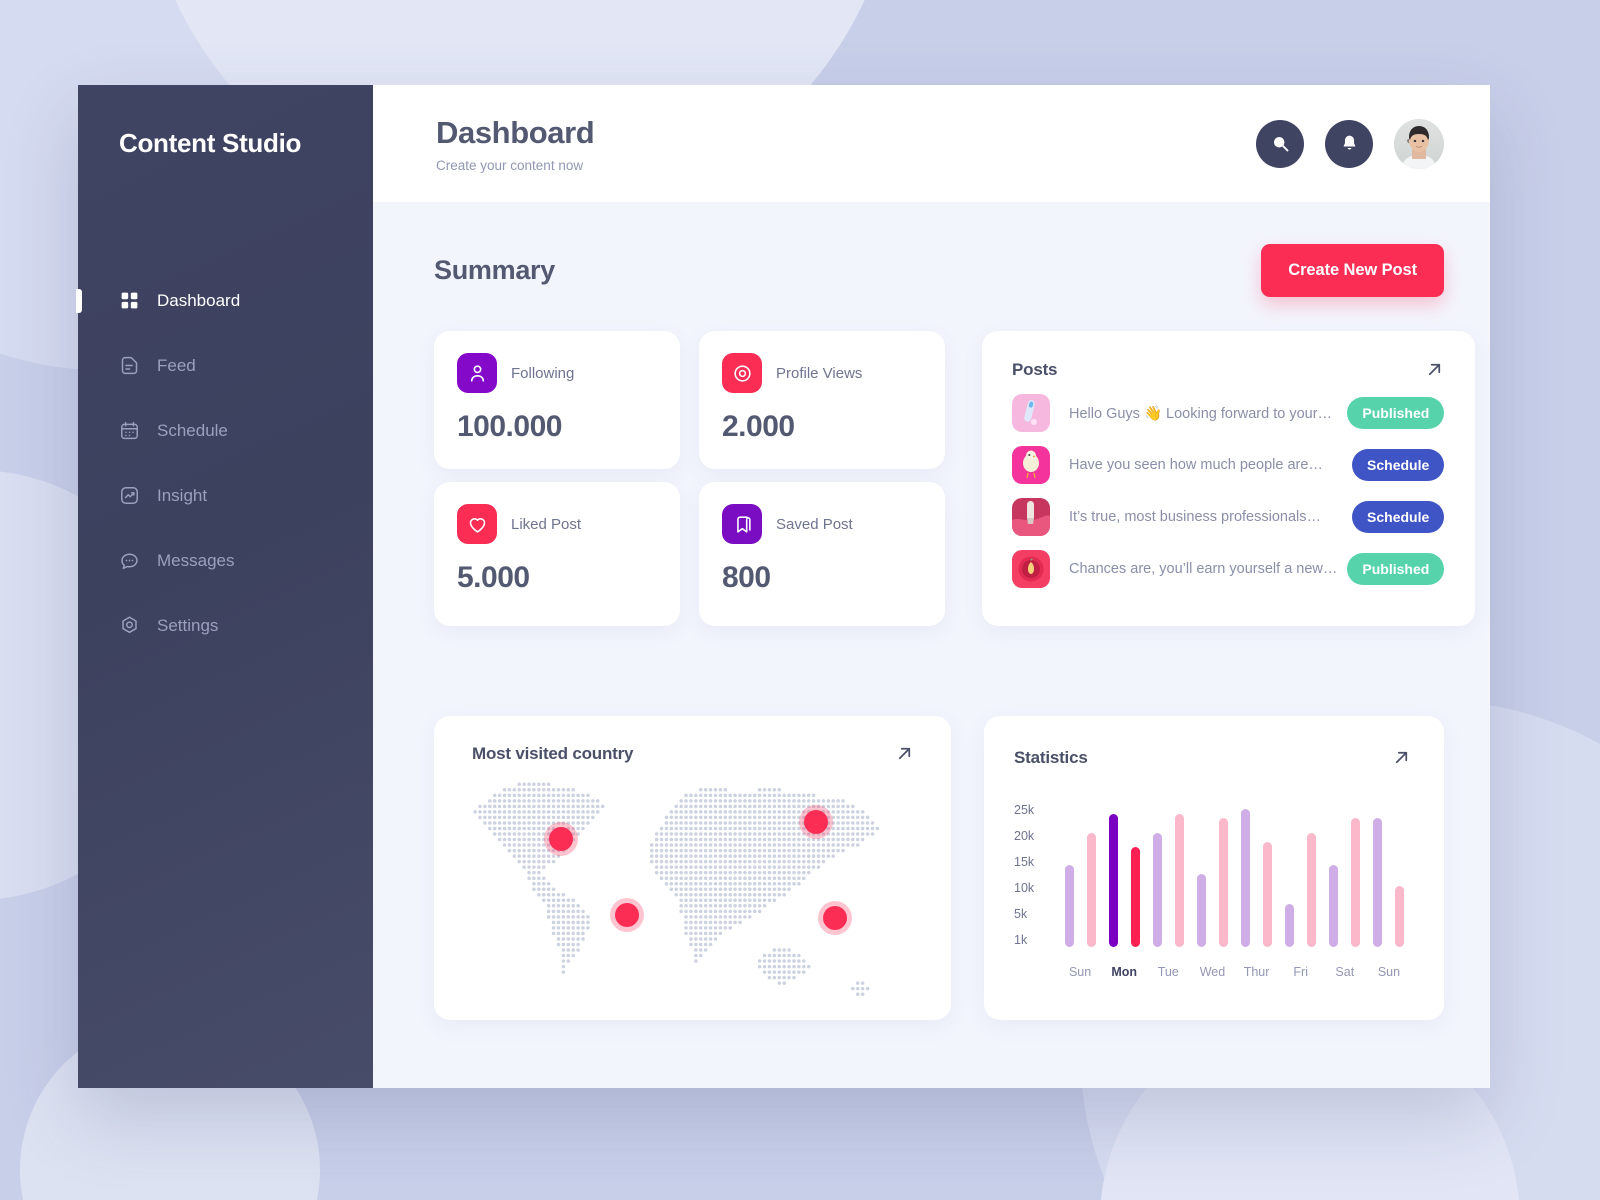  Describe the element at coordinates (225, 626) in the screenshot. I see `sidebar-item-settings: Settings` at that location.